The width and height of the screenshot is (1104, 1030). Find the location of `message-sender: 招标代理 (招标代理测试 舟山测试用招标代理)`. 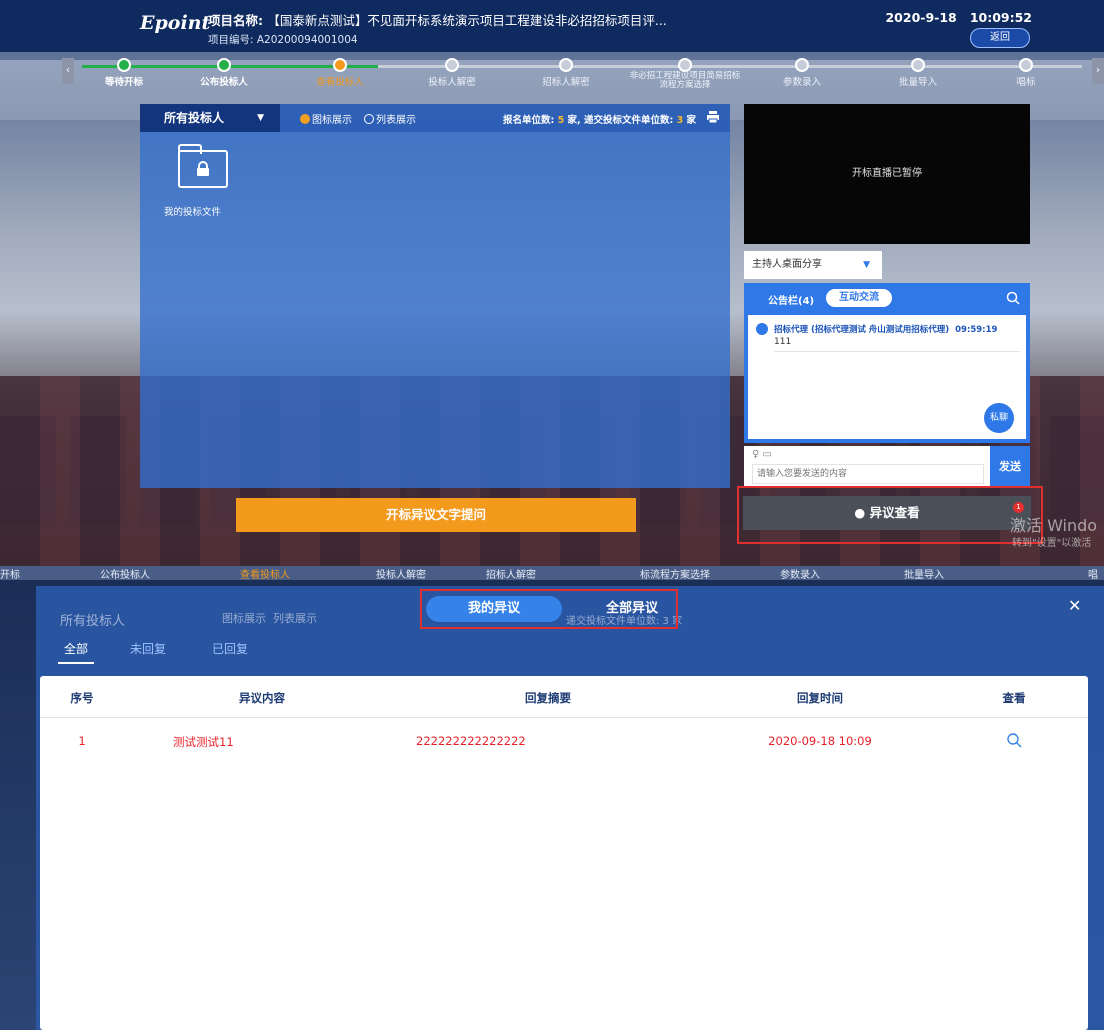

message-sender: 招标代理 (招标代理测试 舟山测试用招标代理) is located at coordinates (862, 330).